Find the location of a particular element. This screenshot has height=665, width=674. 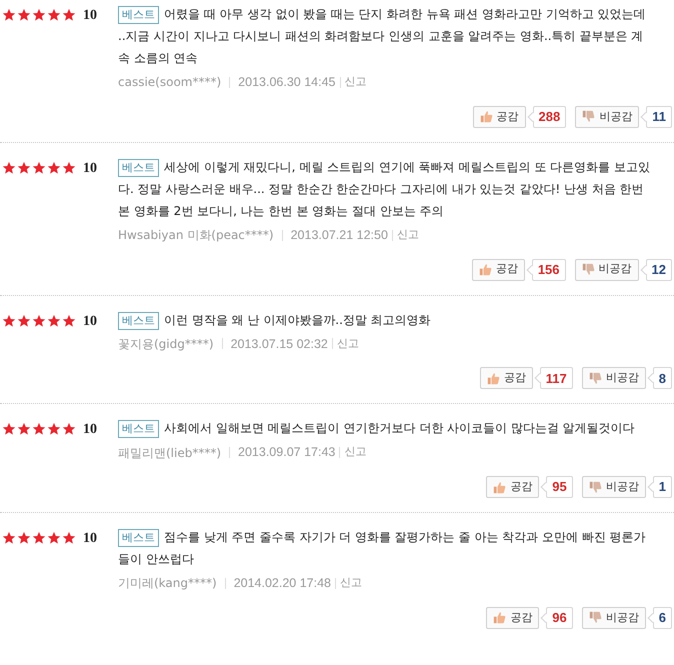

review-text: 베스트 어렸을 때 아무 생각 없이 봤을 때는 단지 화려한 뉴욕 패션 영화라고만 기억하고 있었는데 ..지금 시간이 지나고 다시보니 패션의 화려함보다 인생의 교훈을 알려주는 영화..특히 끝부분은 계속 소름의 연속 is located at coordinates (382, 36).